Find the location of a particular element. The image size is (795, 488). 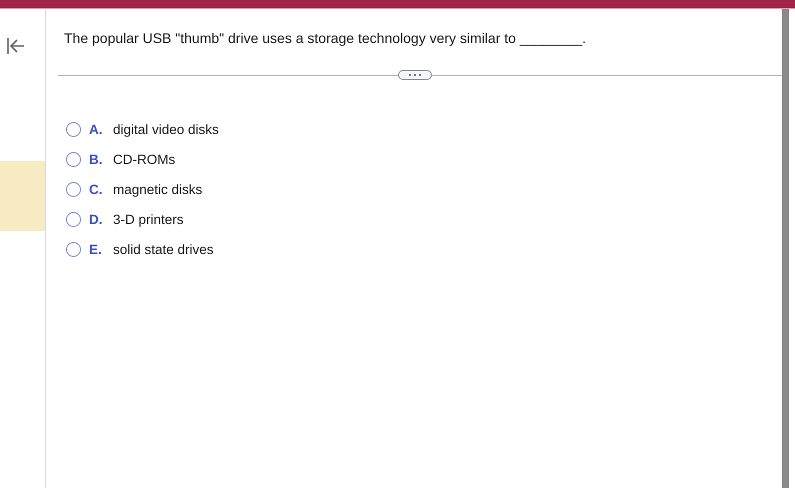

scrollbar is located at coordinates (785, 248).